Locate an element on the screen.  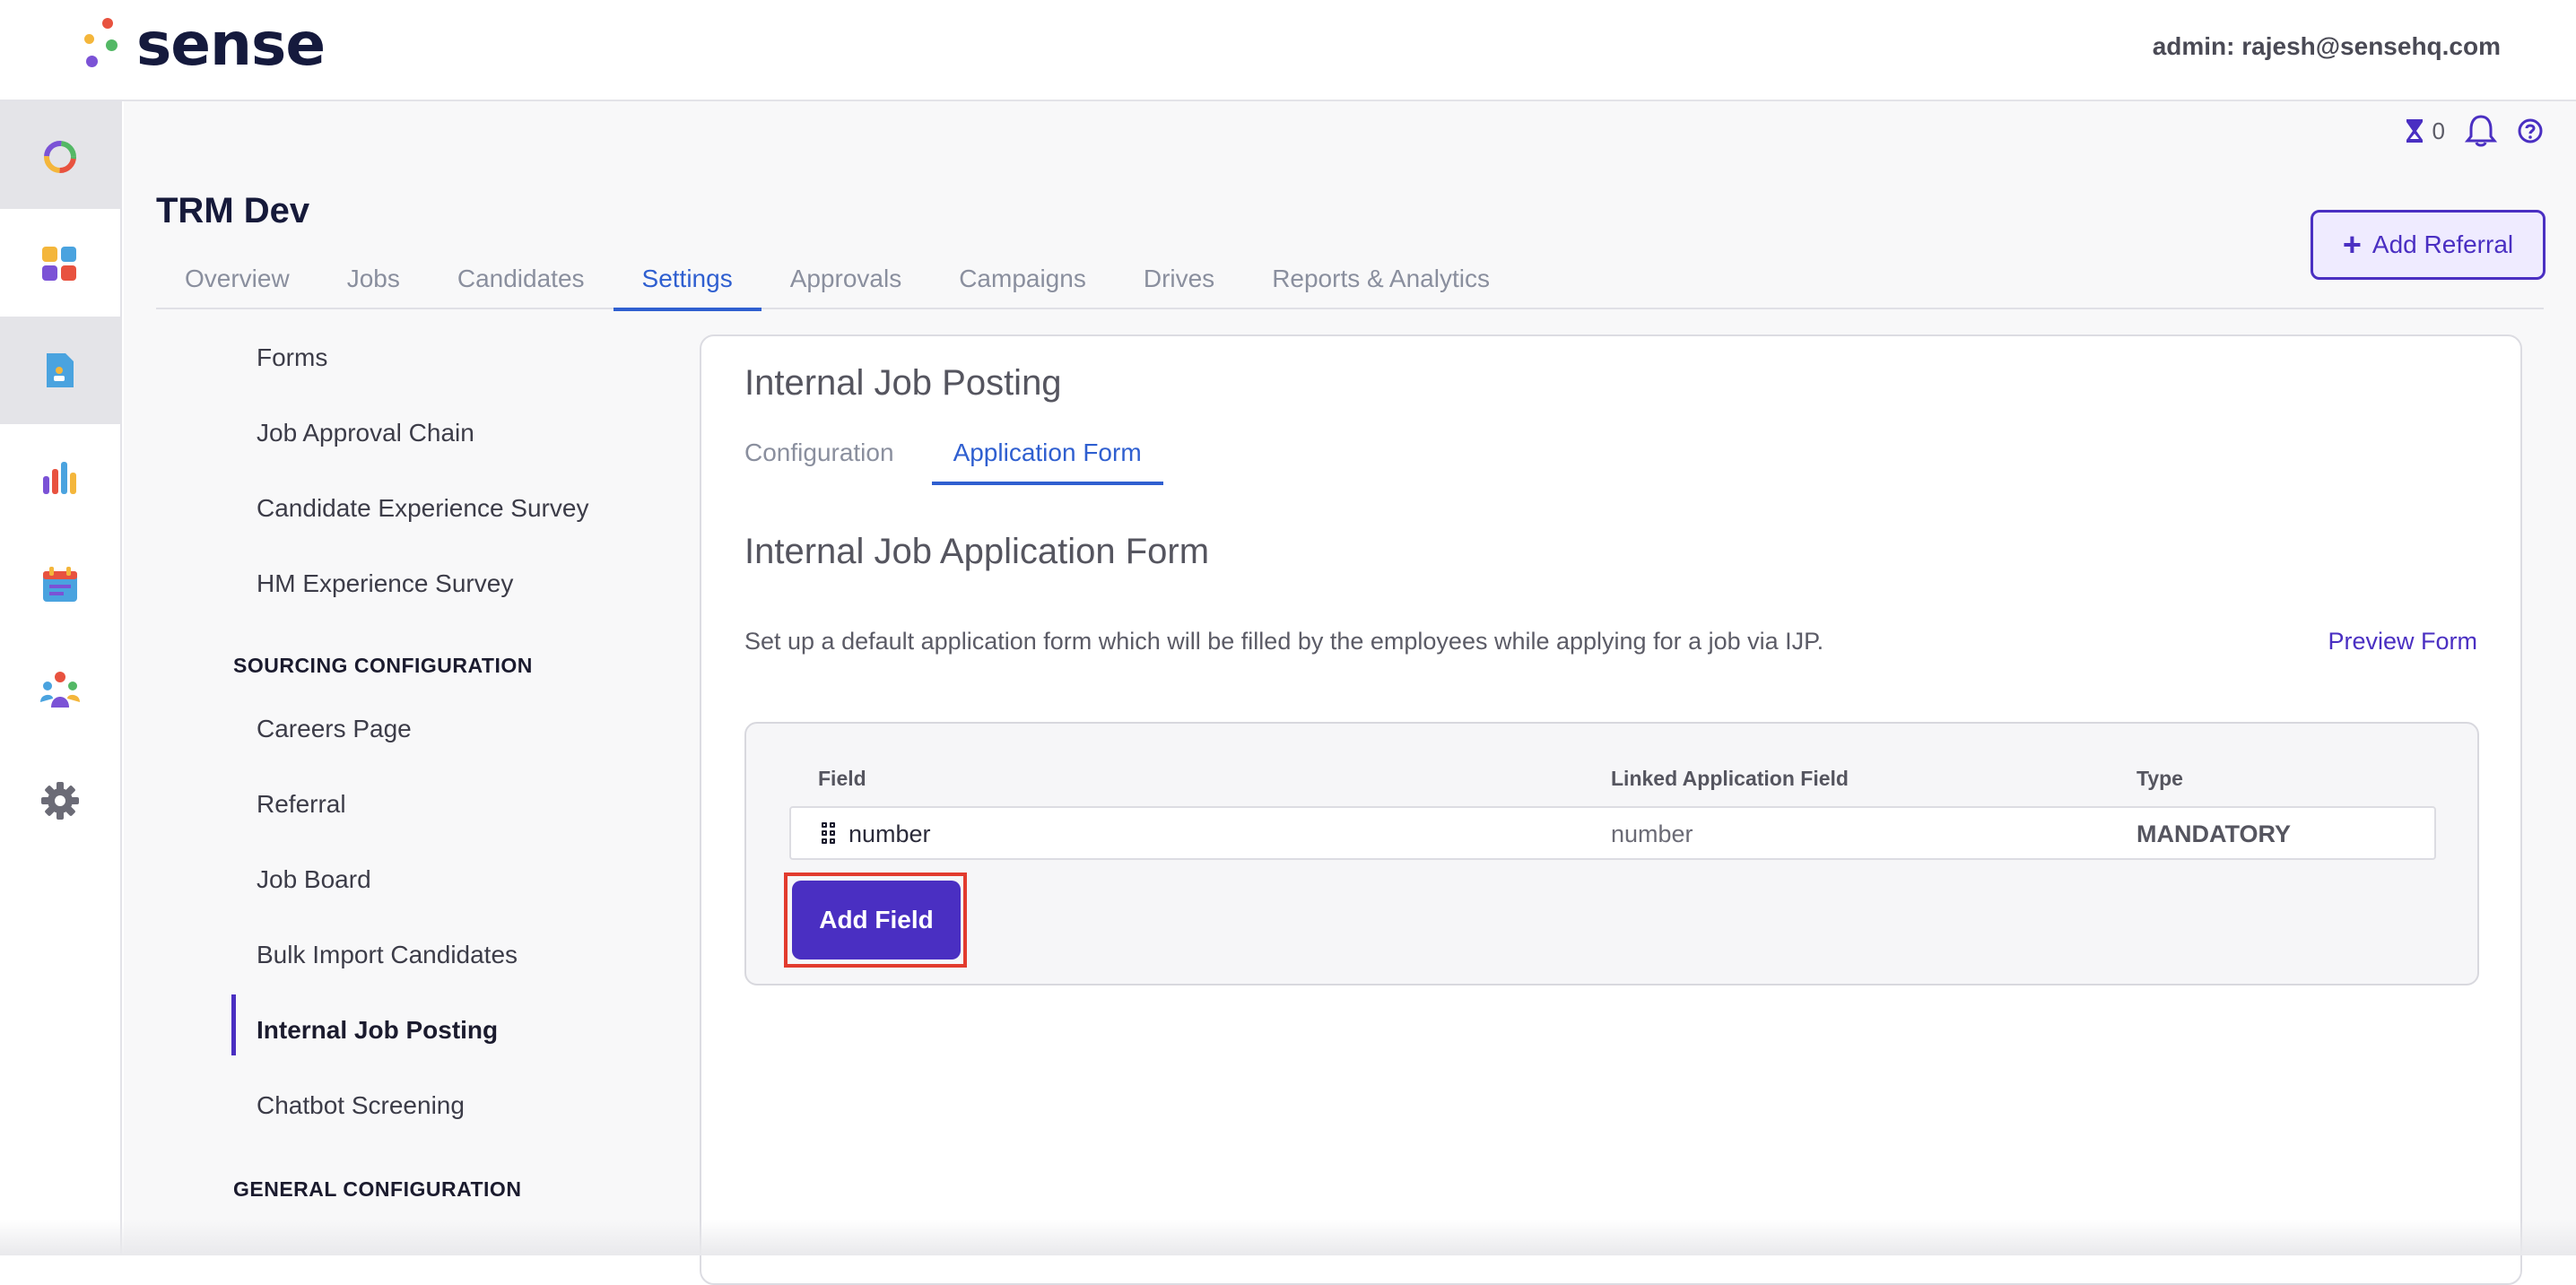
subnav-item-hm-experience-survey: HM Experience Survey is located at coordinates (385, 583).